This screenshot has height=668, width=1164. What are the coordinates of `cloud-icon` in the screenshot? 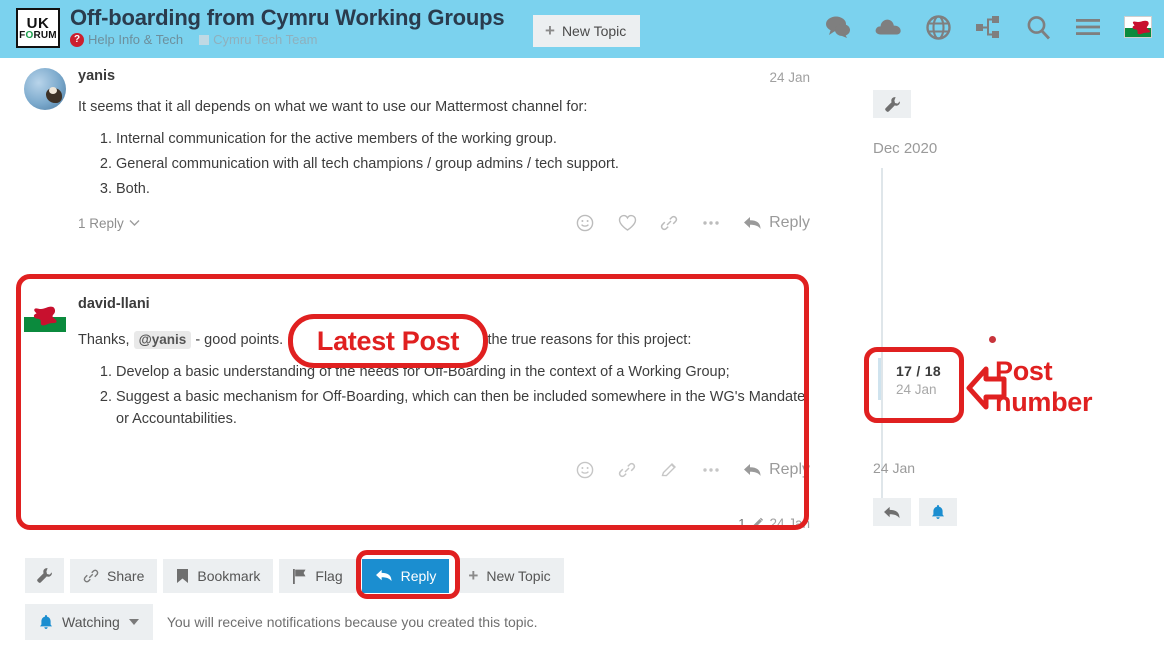 It's located at (888, 27).